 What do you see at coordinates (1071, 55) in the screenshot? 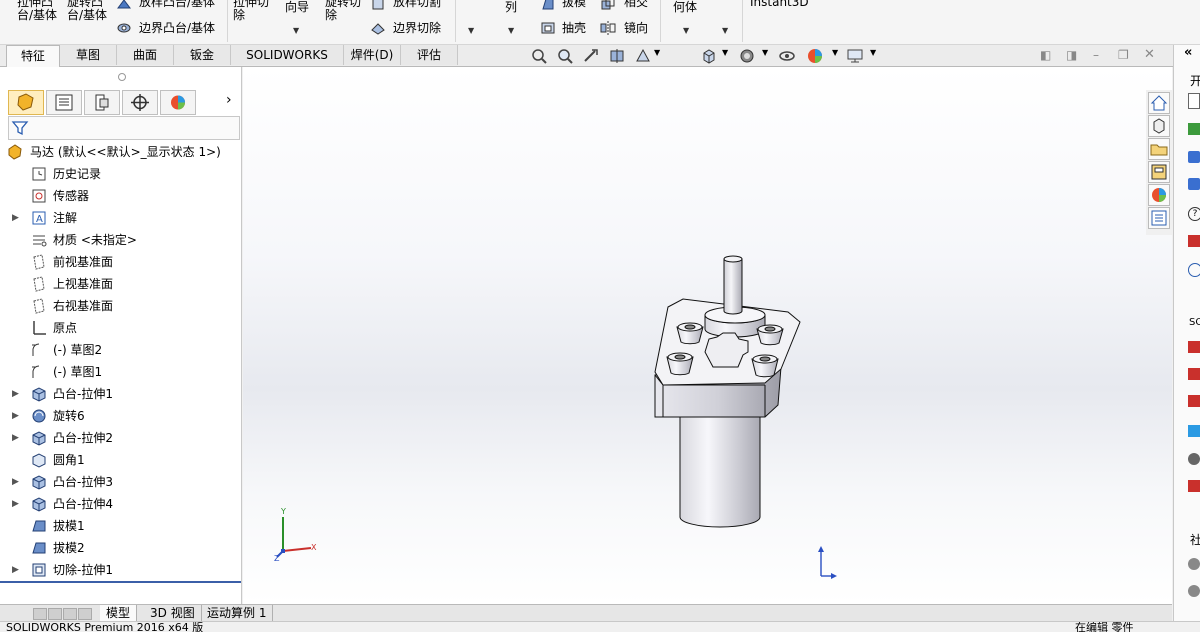
I see `tile-right-icon: ◨` at bounding box center [1071, 55].